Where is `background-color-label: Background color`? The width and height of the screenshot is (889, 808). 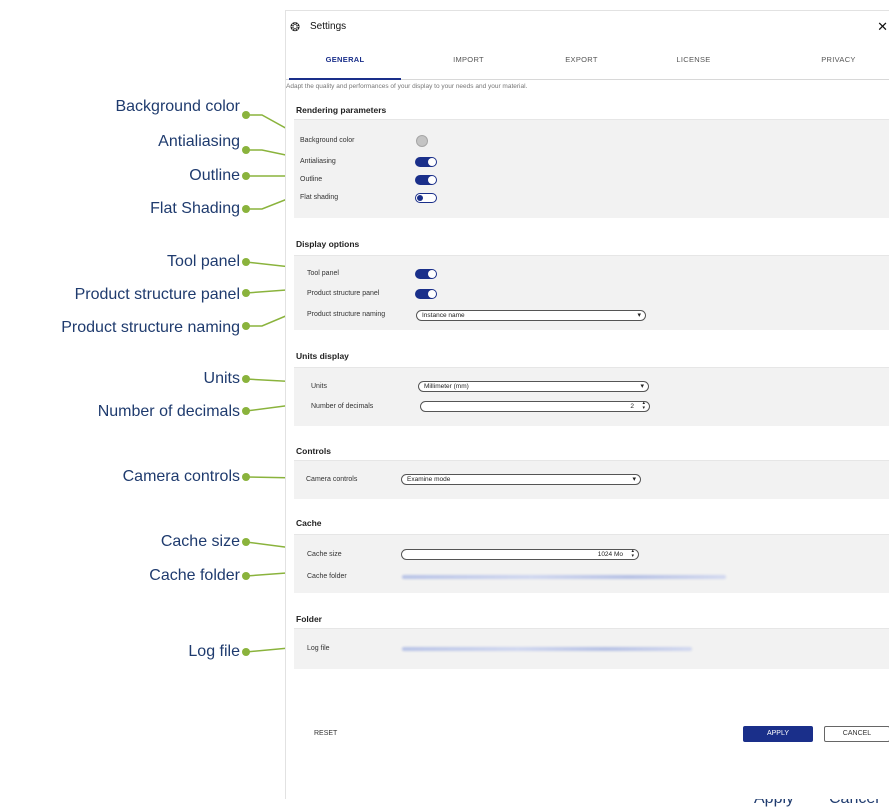 background-color-label: Background color is located at coordinates (327, 140).